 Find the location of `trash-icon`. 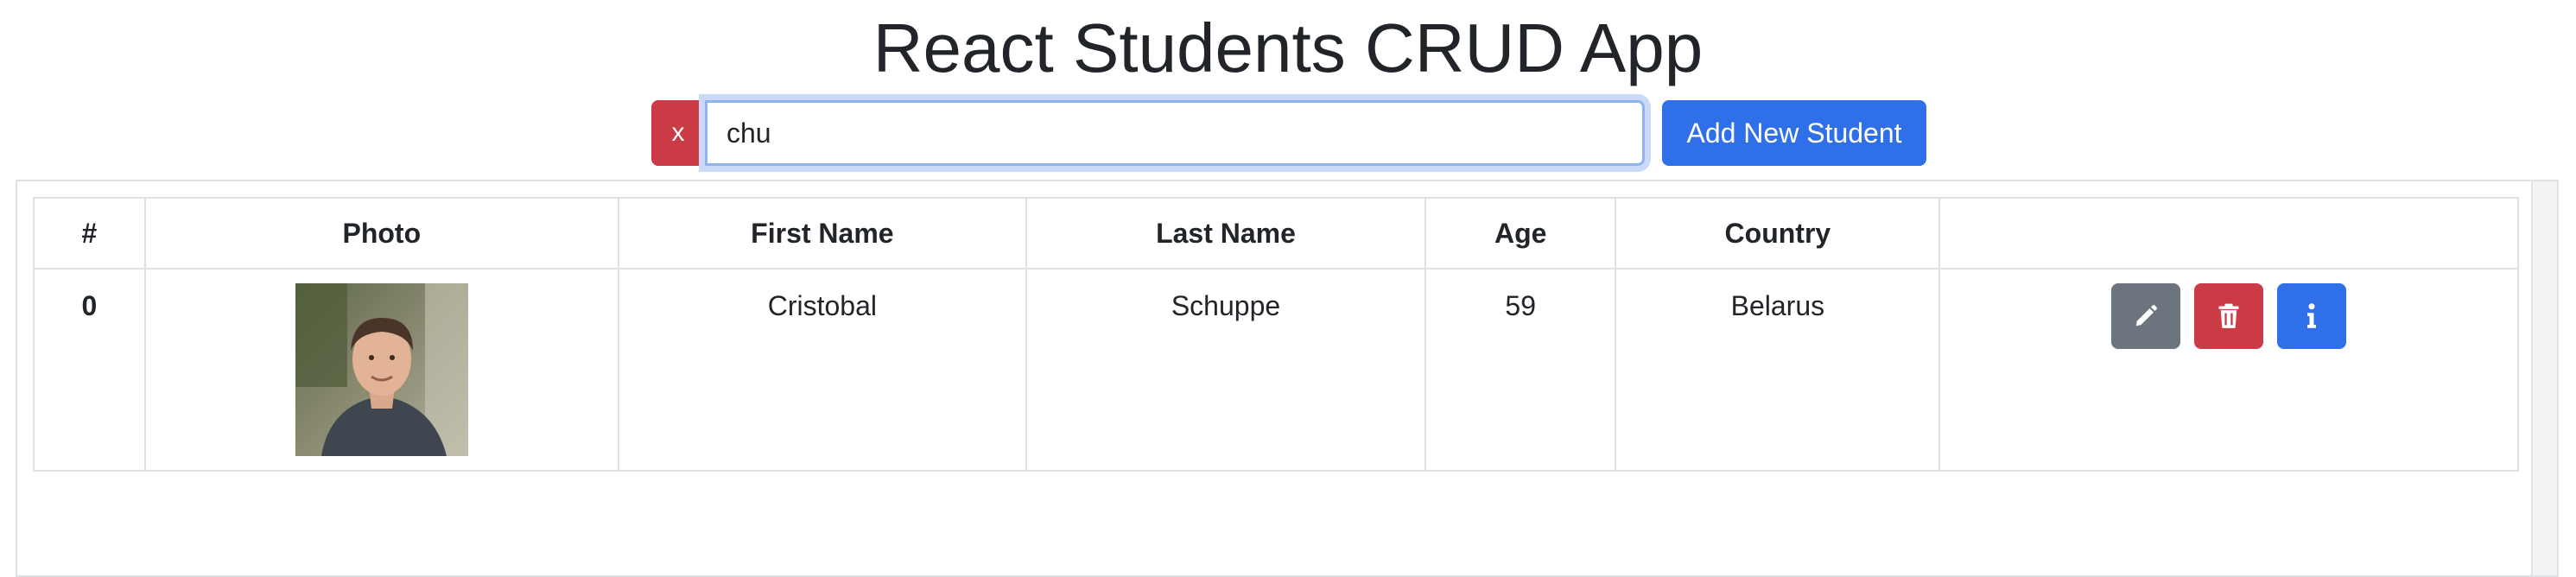

trash-icon is located at coordinates (2228, 315).